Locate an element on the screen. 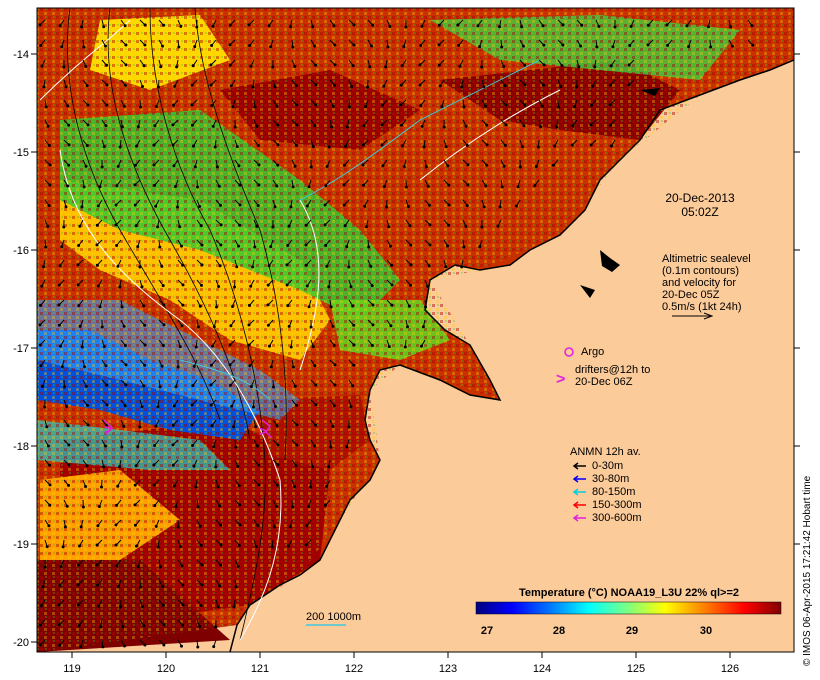  colorbar-tick: 30 is located at coordinates (706, 631).